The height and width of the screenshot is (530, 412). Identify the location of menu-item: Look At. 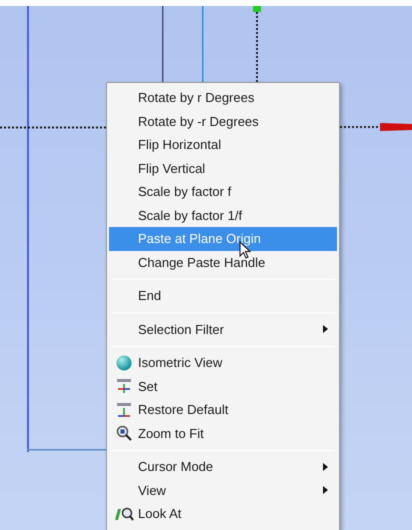
(223, 514).